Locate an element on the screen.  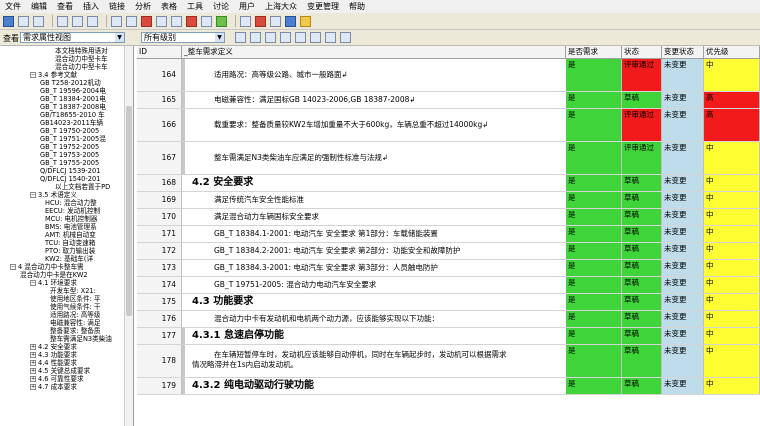
tree-node: 使用气候条件: 干 is located at coordinates (75, 307).